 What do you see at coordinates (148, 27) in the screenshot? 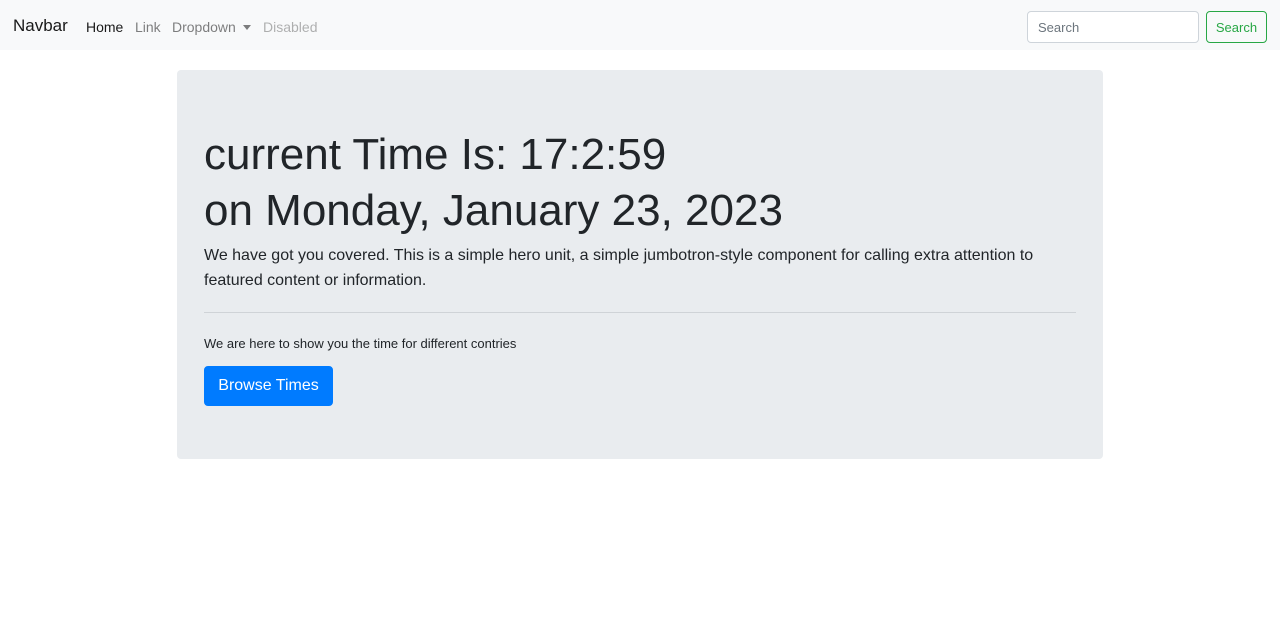
I see `nav-link-link: Link` at bounding box center [148, 27].